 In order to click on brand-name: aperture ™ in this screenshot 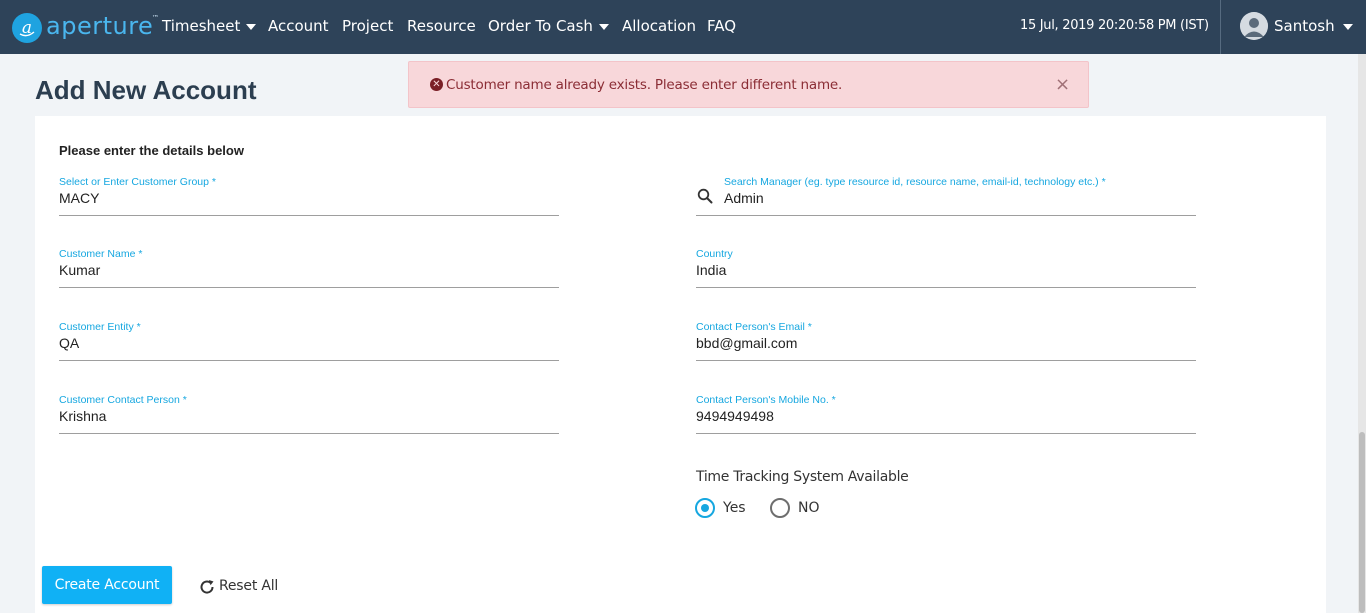, I will do `click(103, 26)`.